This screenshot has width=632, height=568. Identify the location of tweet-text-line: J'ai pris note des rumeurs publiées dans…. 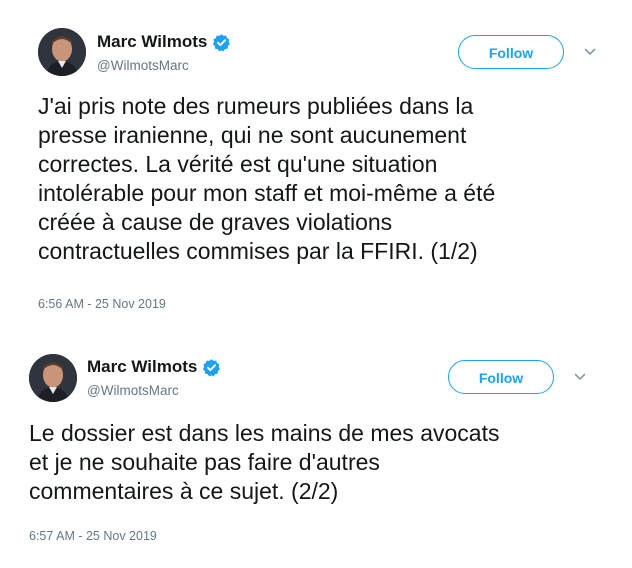
(256, 106).